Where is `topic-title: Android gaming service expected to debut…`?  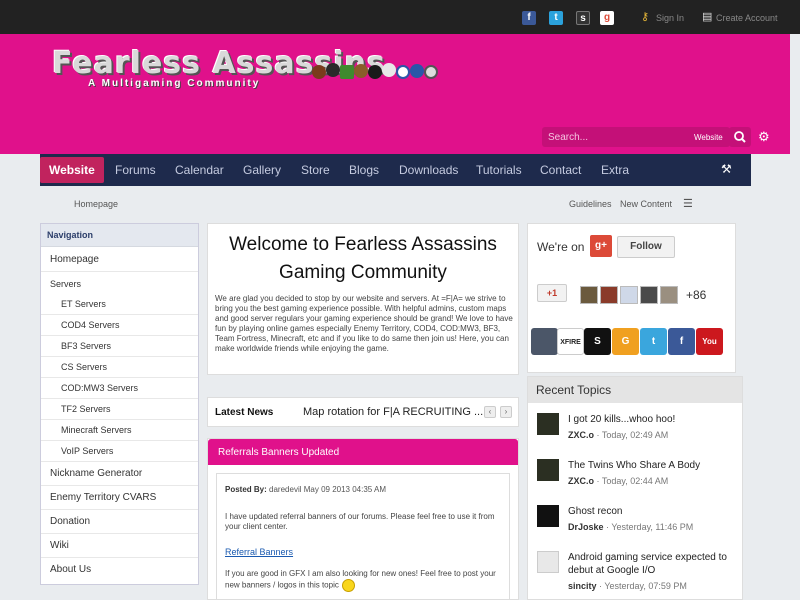
topic-title: Android gaming service expected to debut… is located at coordinates (653, 564).